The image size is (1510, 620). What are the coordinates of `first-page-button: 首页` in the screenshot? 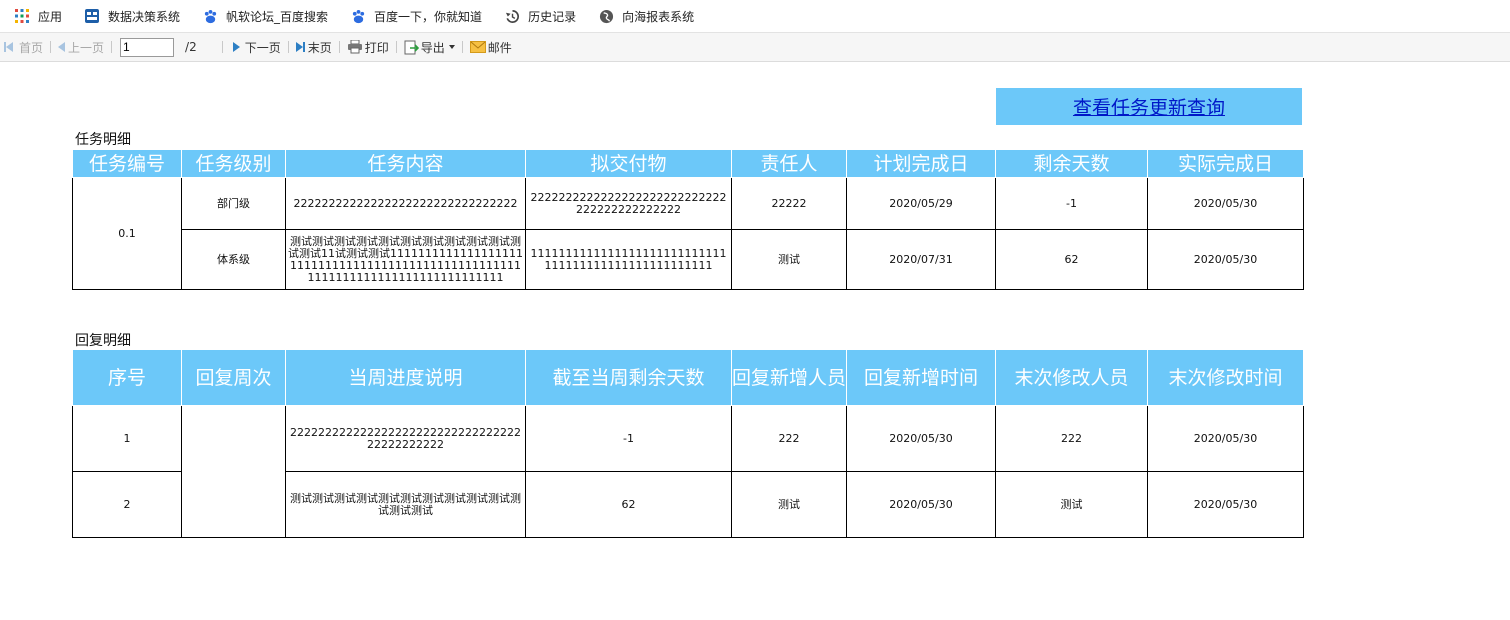 It's located at (23, 47).